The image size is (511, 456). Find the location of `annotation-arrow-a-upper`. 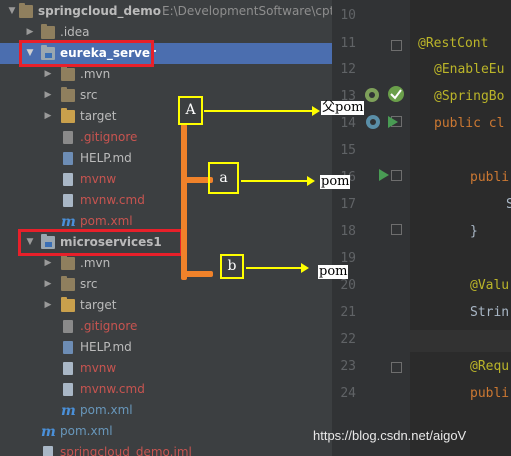

annotation-arrow-a-upper is located at coordinates (262, 111).